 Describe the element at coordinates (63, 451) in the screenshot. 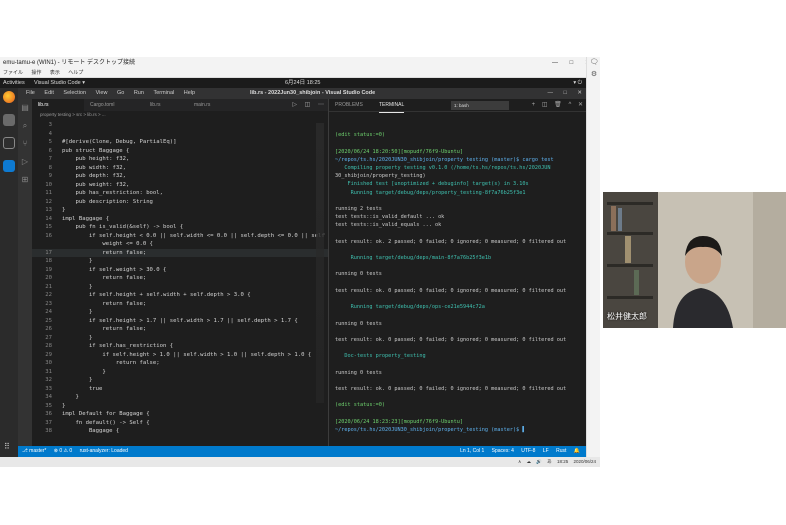

I see `problems-status: ⊗ 0 ⚠ 0` at that location.